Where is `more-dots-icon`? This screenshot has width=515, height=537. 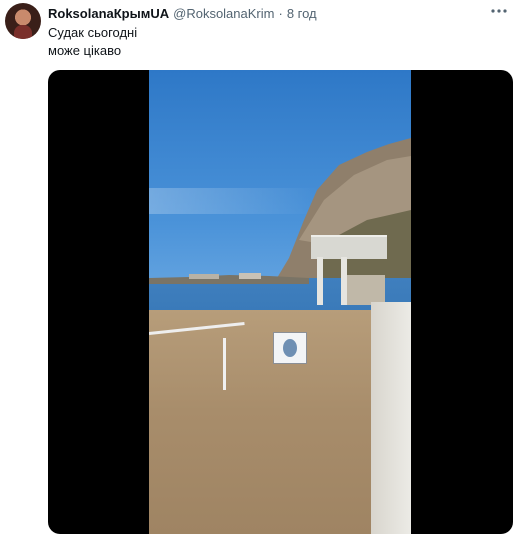 more-dots-icon is located at coordinates (499, 11).